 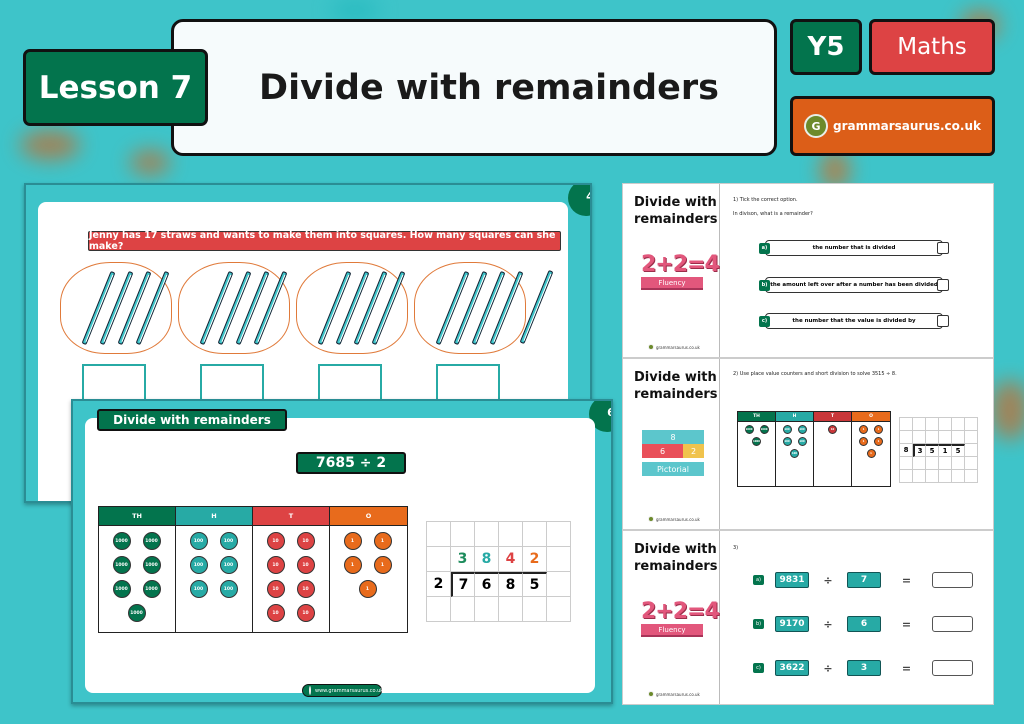 What do you see at coordinates (792, 668) in the screenshot?
I see `dividend-box: 3622` at bounding box center [792, 668].